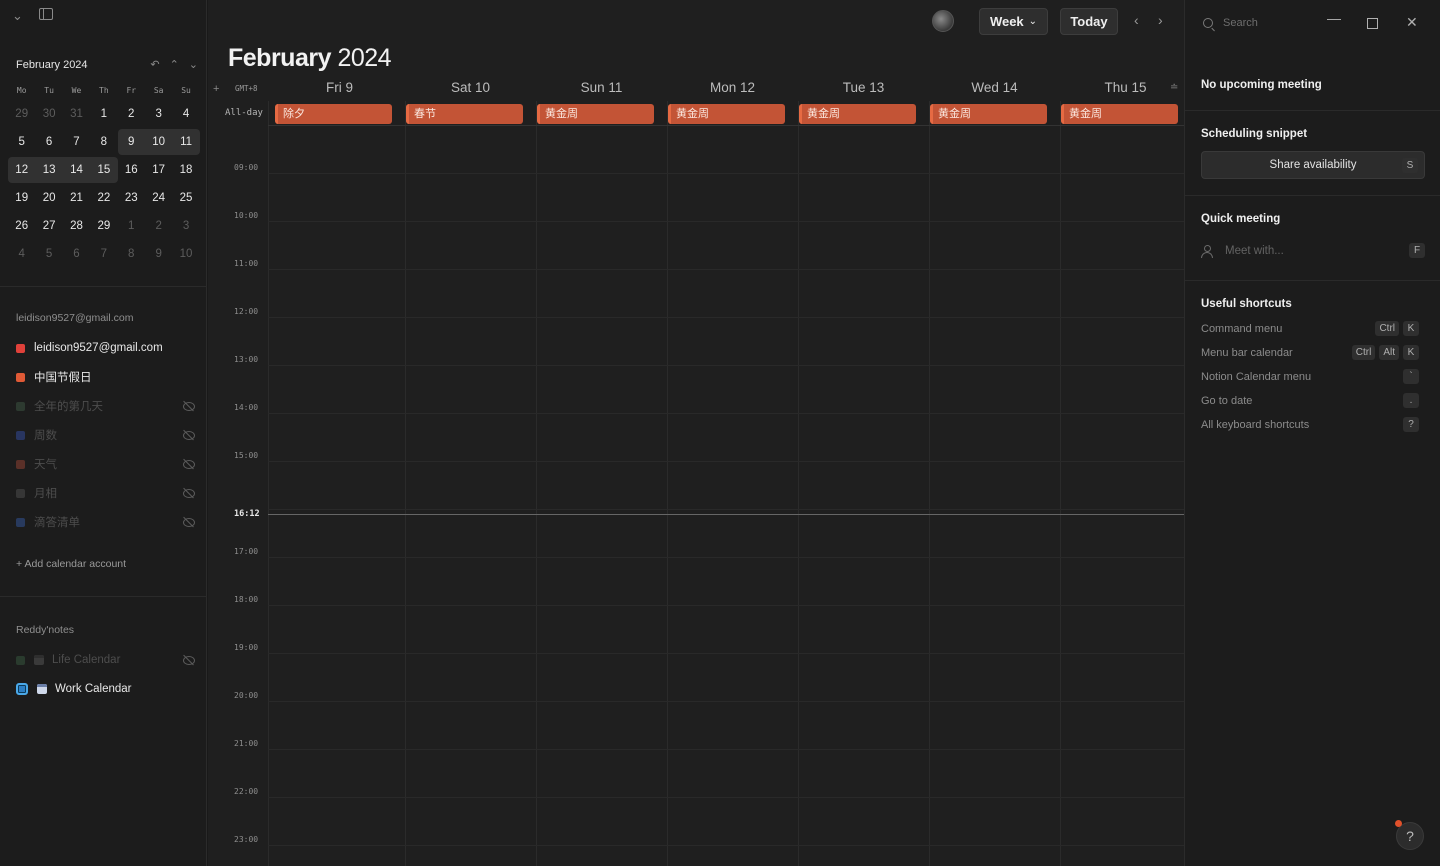  What do you see at coordinates (1313, 165) in the screenshot?
I see `share-availability-button: Share availability S` at bounding box center [1313, 165].